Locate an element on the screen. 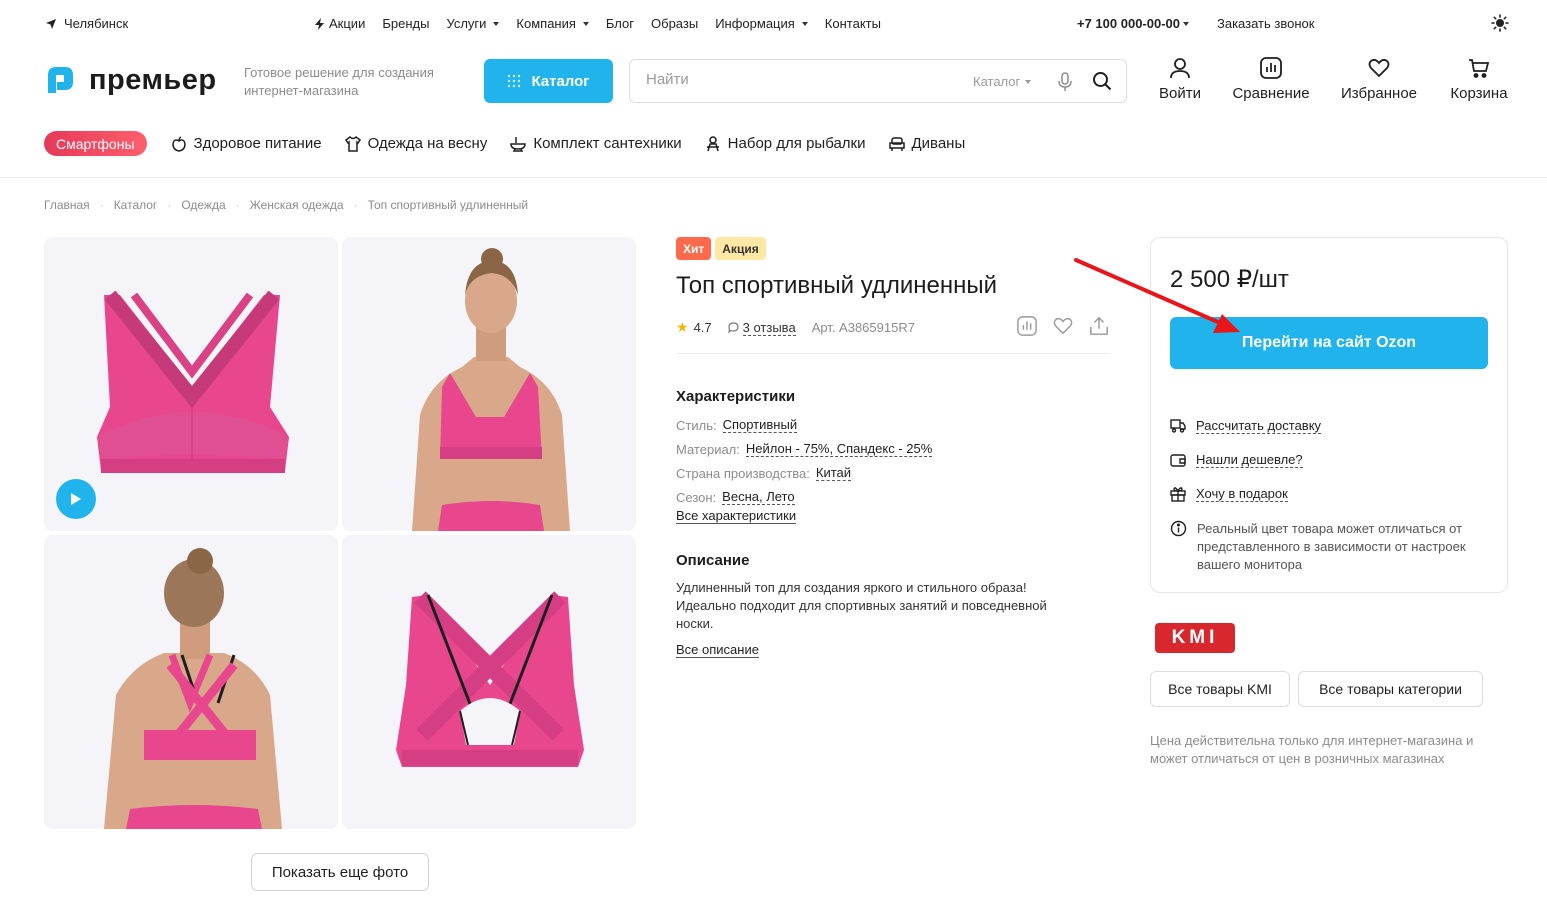 The height and width of the screenshot is (903, 1547). toilet-icon is located at coordinates (518, 144).